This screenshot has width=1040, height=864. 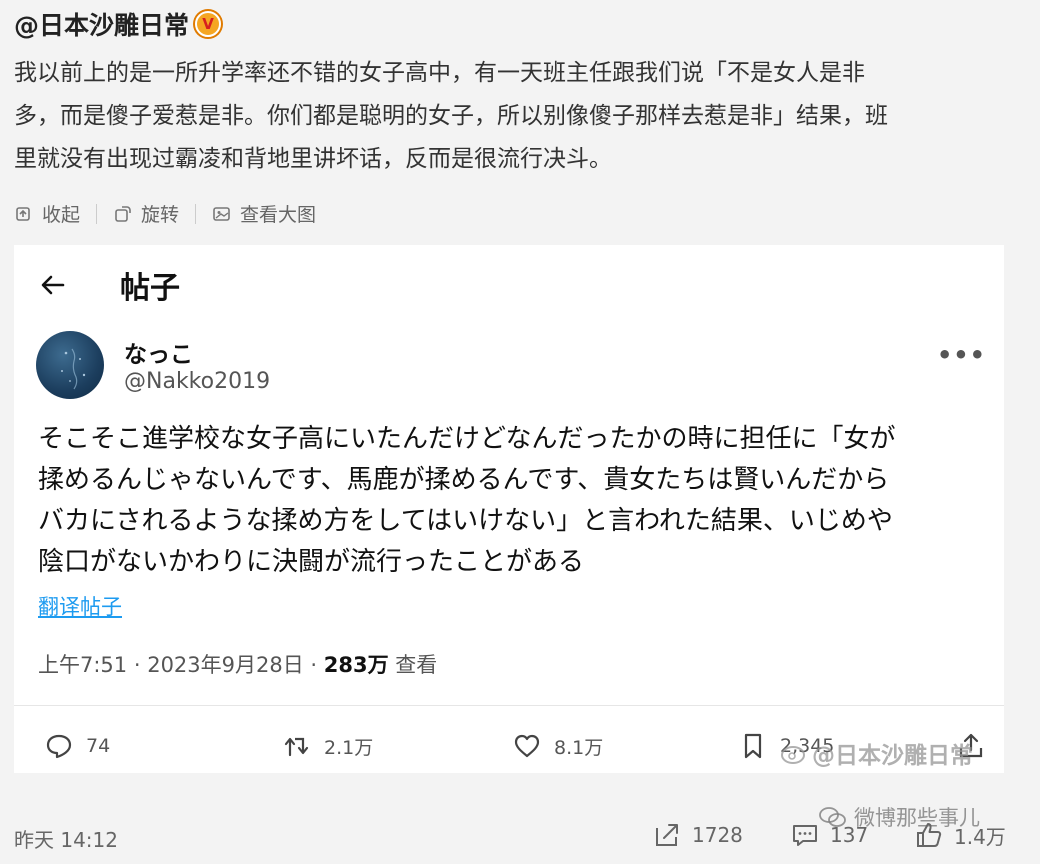 What do you see at coordinates (61, 215) in the screenshot?
I see `collapse-label: 收起` at bounding box center [61, 215].